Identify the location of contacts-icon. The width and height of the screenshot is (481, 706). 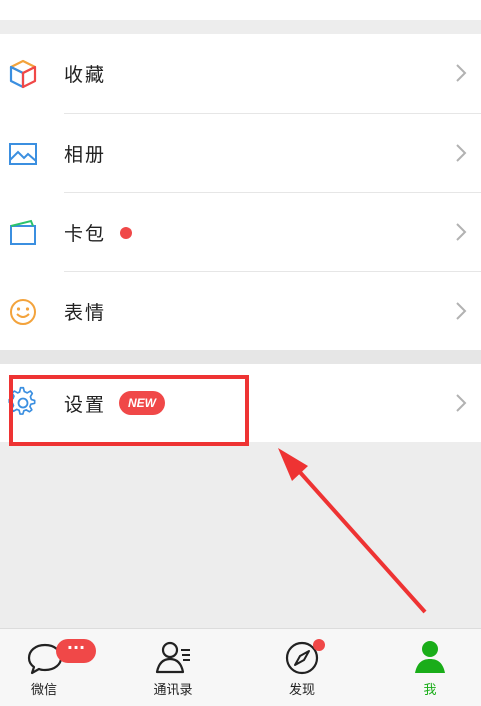
(172, 657).